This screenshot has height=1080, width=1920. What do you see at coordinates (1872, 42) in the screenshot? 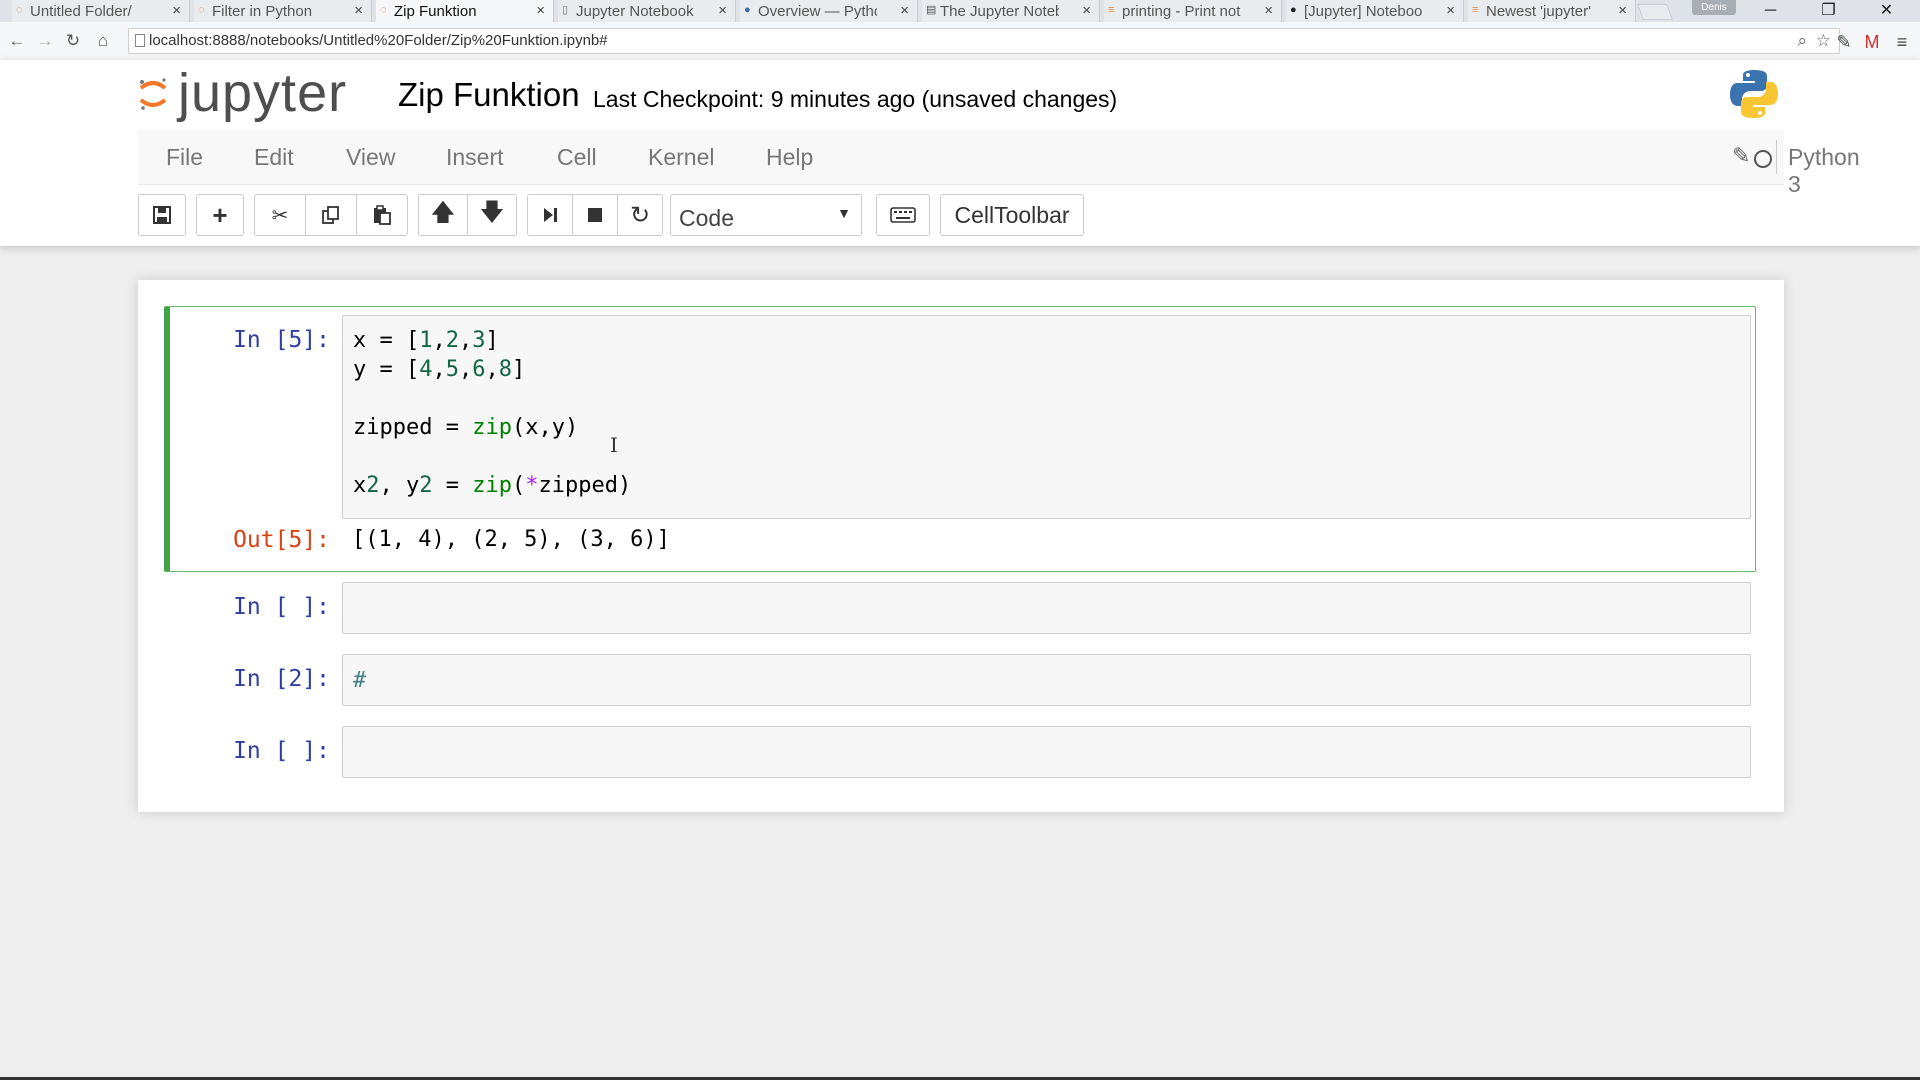
I see `gmail-icon: M` at bounding box center [1872, 42].